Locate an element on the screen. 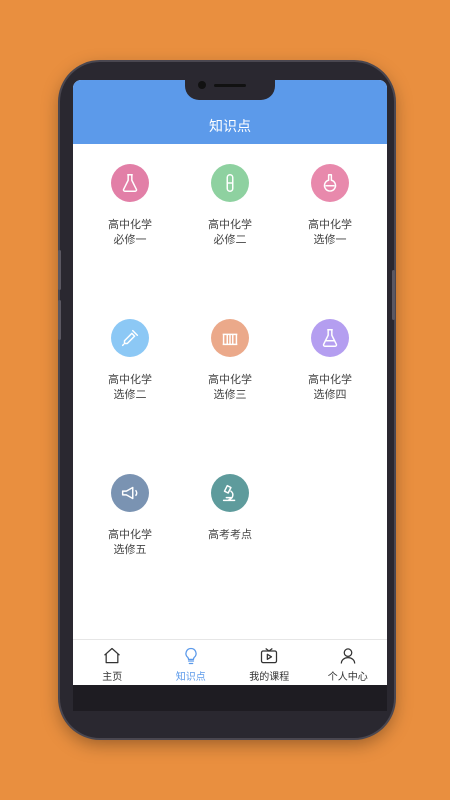 Image resolution: width=450 pixels, height=800 pixels. rack-icon is located at coordinates (230, 338).